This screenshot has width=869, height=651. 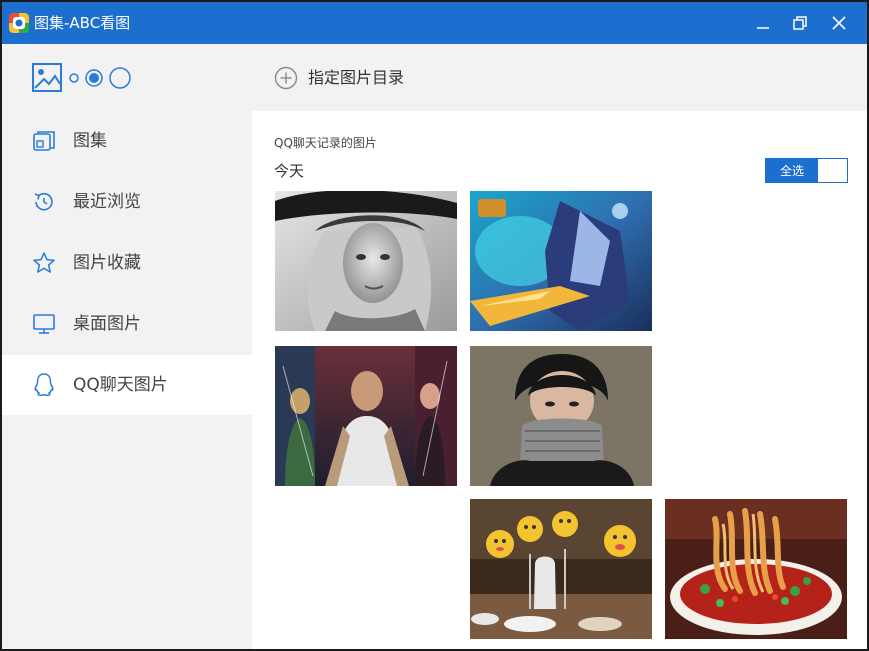 I want to click on close-icon, so click(x=839, y=23).